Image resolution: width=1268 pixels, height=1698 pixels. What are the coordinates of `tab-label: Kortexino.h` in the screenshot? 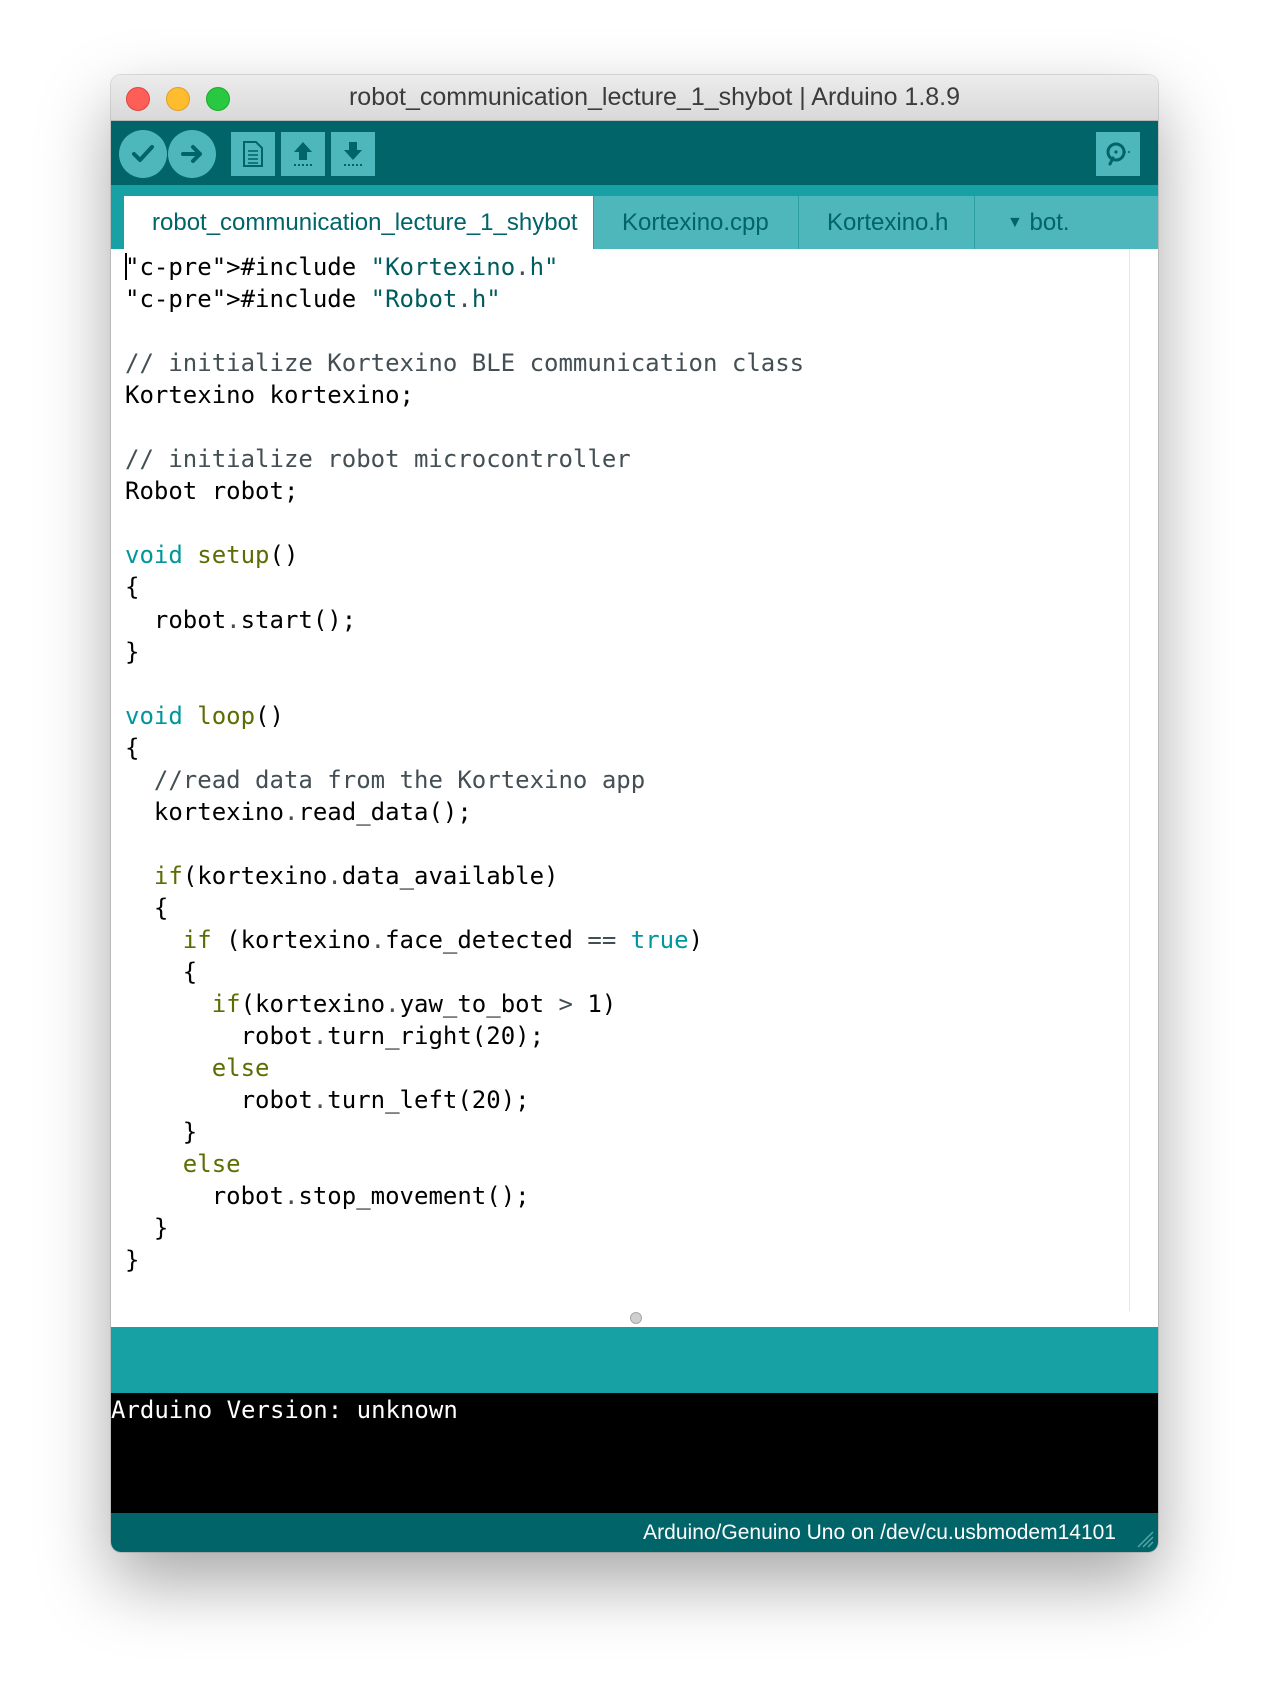 It's located at (888, 222).